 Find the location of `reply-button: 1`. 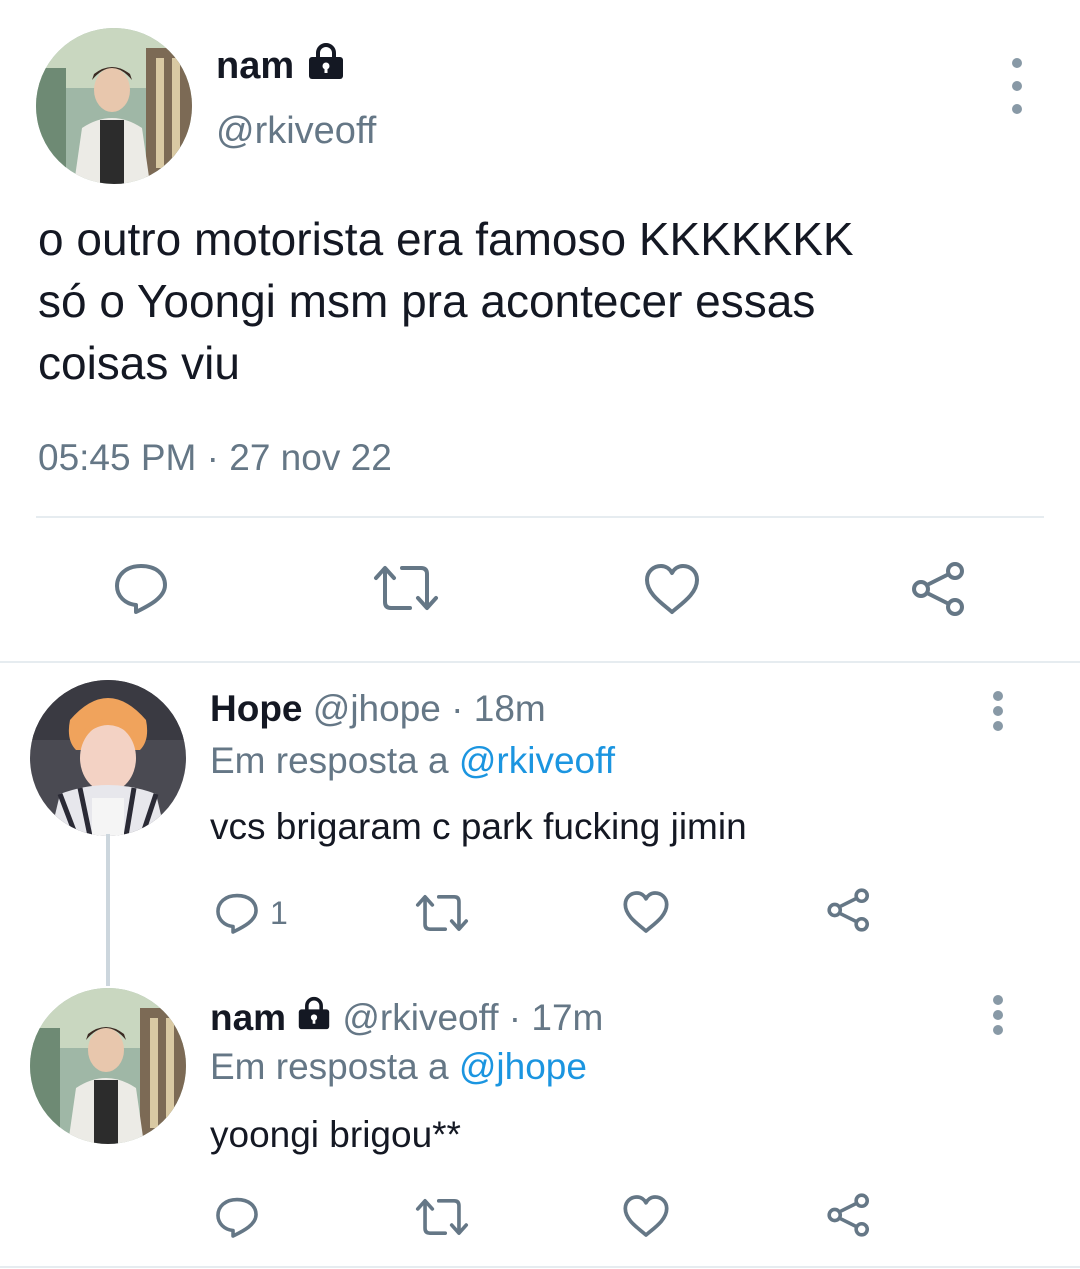

reply-button: 1 is located at coordinates (251, 913).